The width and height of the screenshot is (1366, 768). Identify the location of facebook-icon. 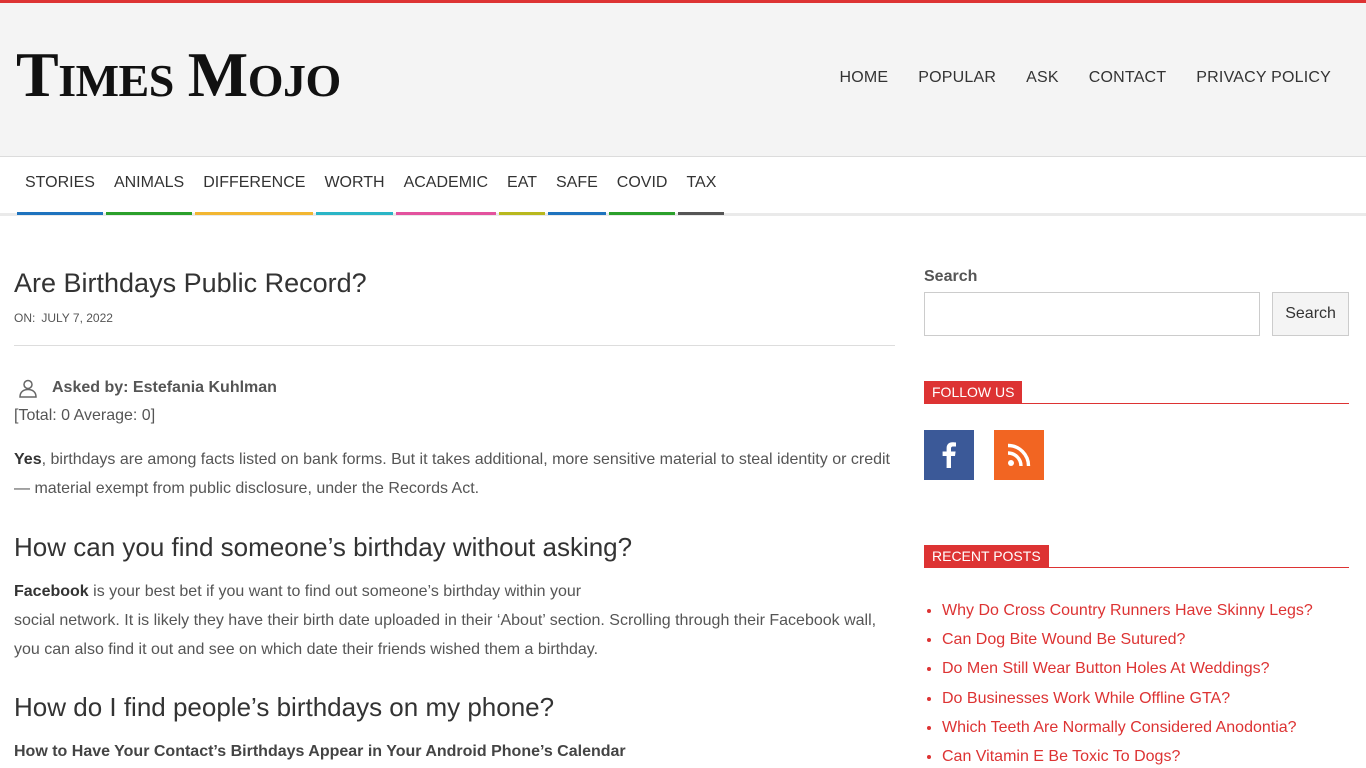
(949, 455).